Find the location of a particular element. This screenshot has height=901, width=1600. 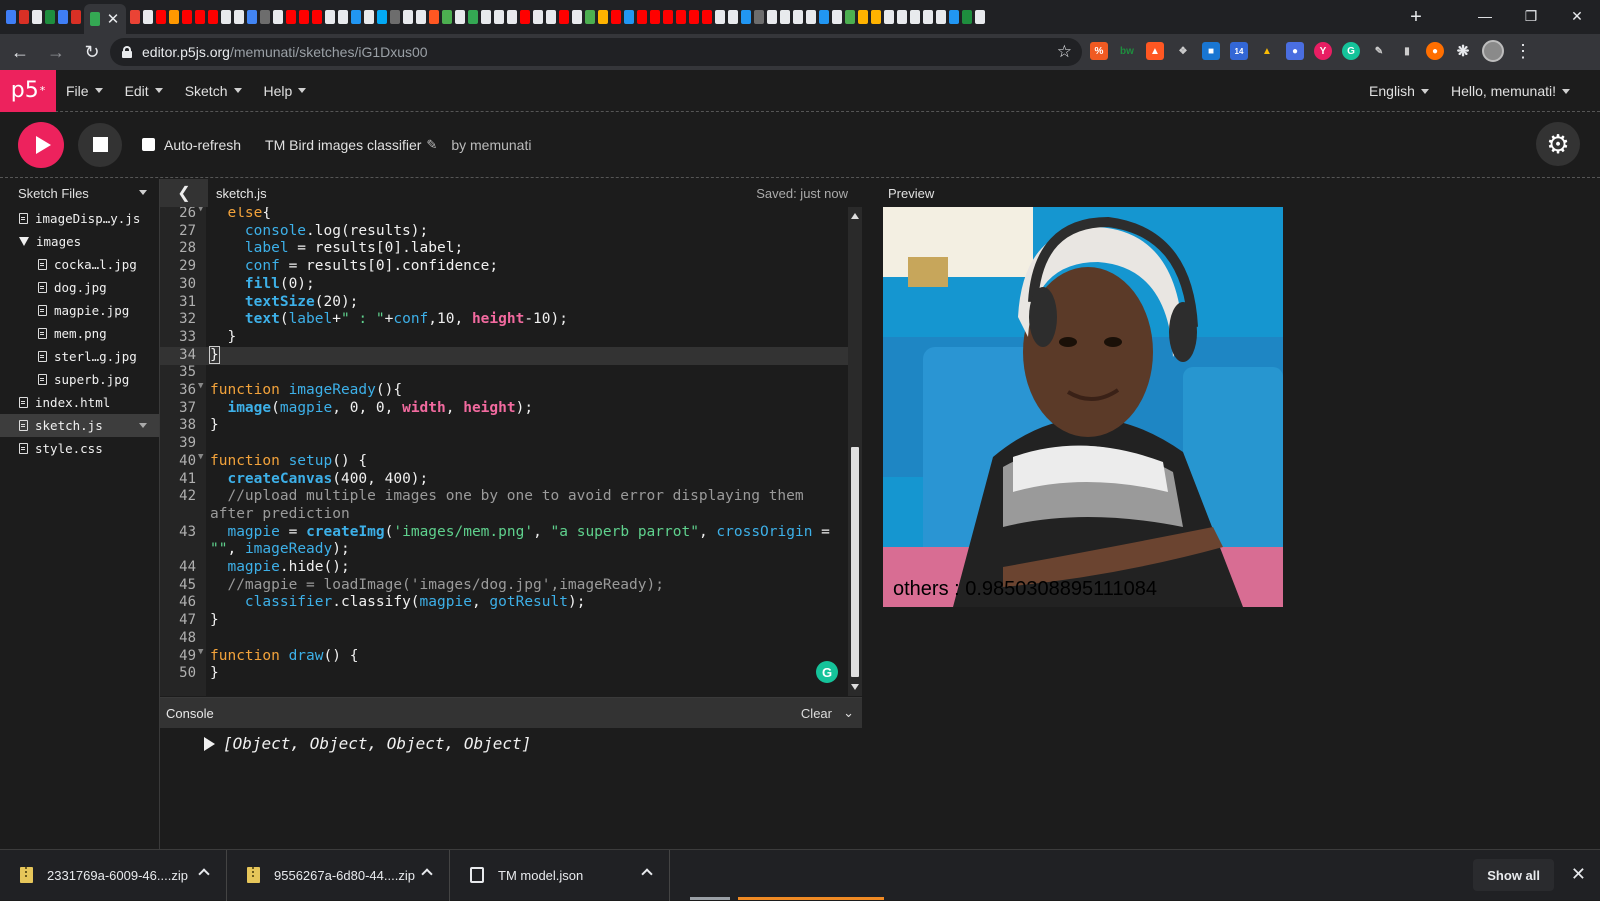

lock-icon is located at coordinates (127, 52).